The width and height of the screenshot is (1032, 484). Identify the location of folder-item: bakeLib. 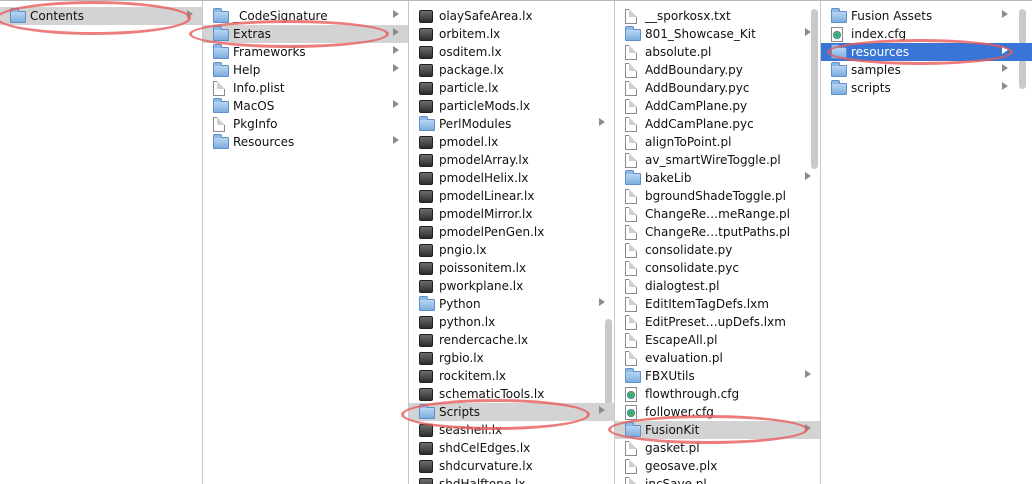
(717, 178).